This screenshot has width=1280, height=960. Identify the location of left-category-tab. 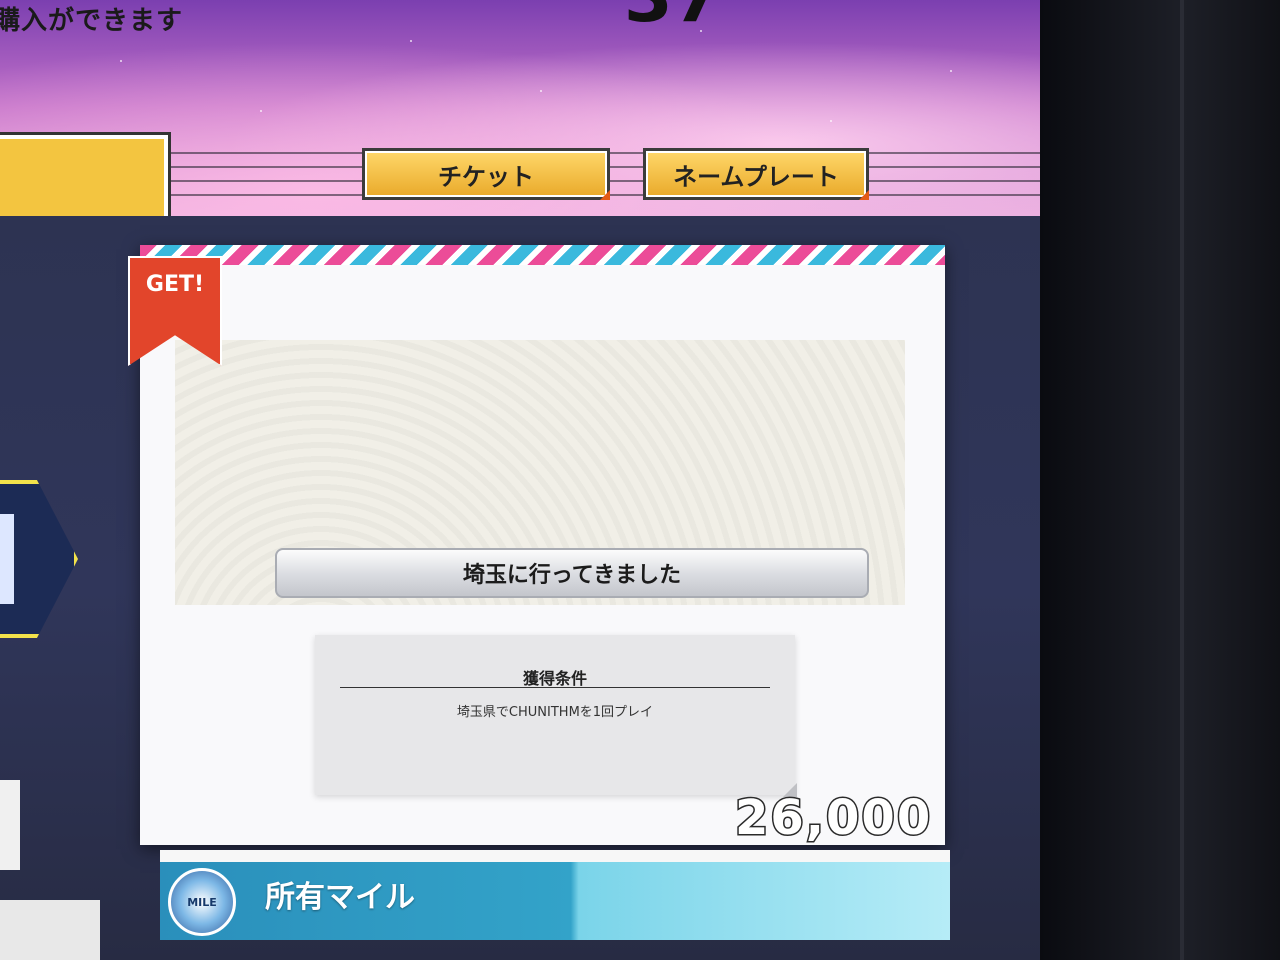
(84, 178).